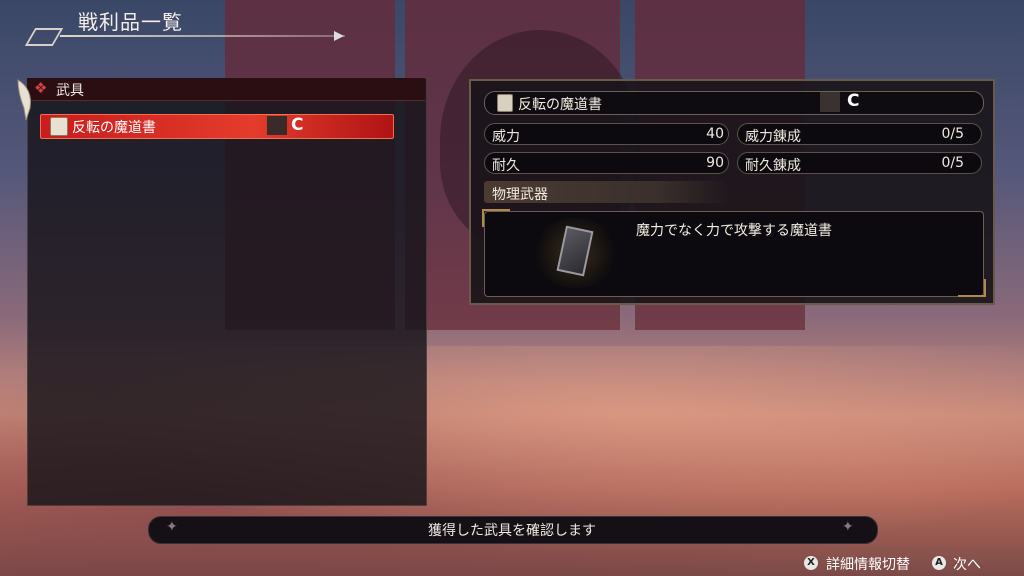 This screenshot has height=576, width=1024. Describe the element at coordinates (24, 100) in the screenshot. I see `quill-icon` at that location.